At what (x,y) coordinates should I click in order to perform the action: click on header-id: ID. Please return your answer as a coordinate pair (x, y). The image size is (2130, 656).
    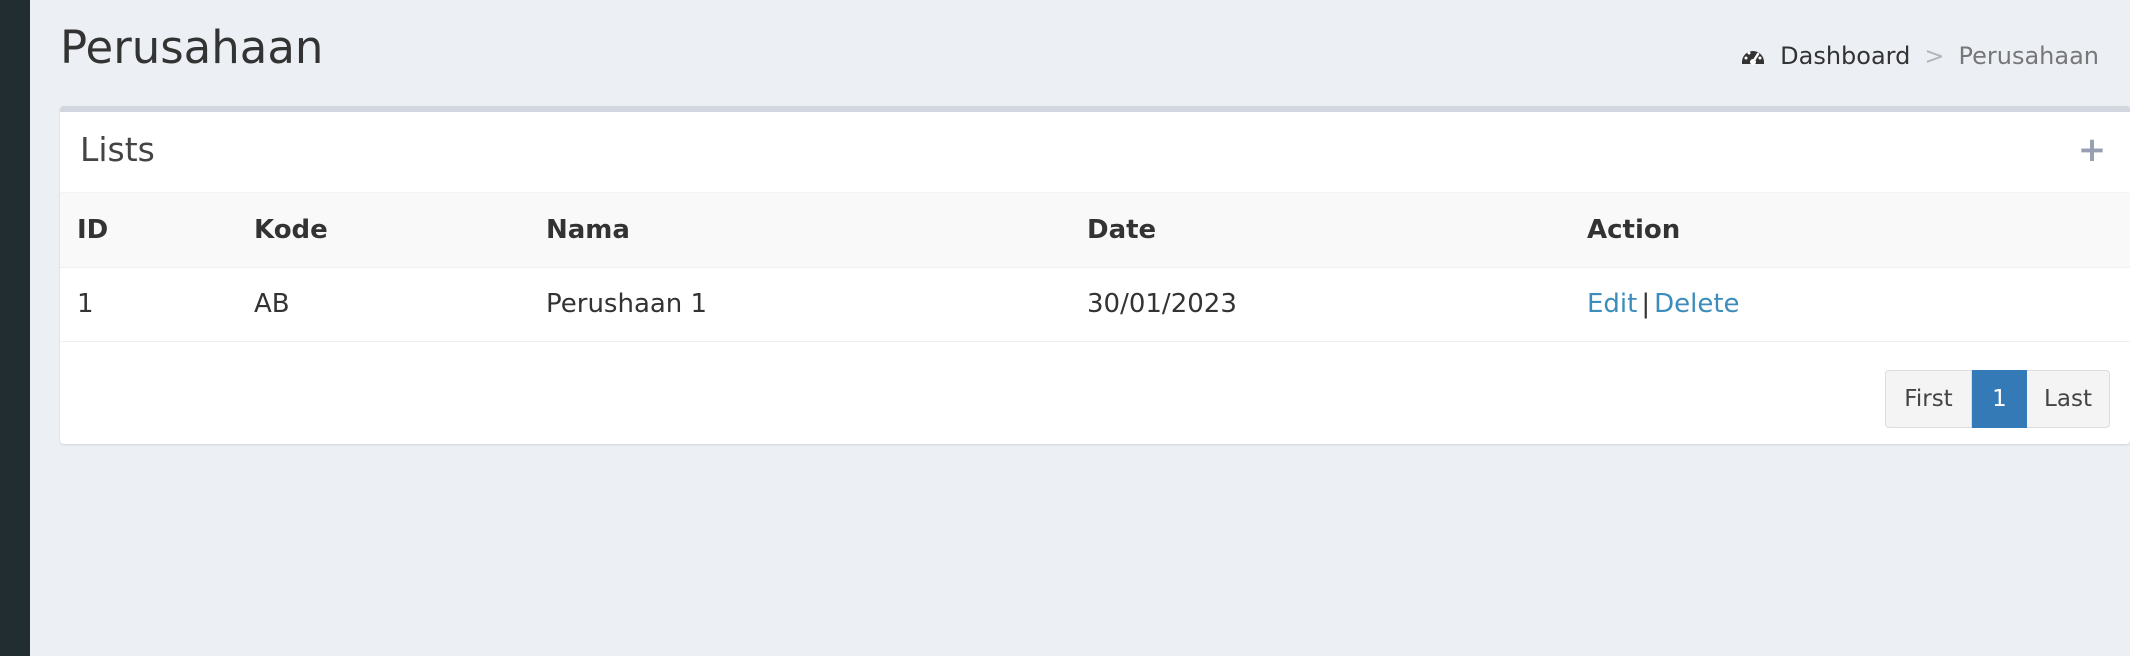
    Looking at the image, I should click on (148, 230).